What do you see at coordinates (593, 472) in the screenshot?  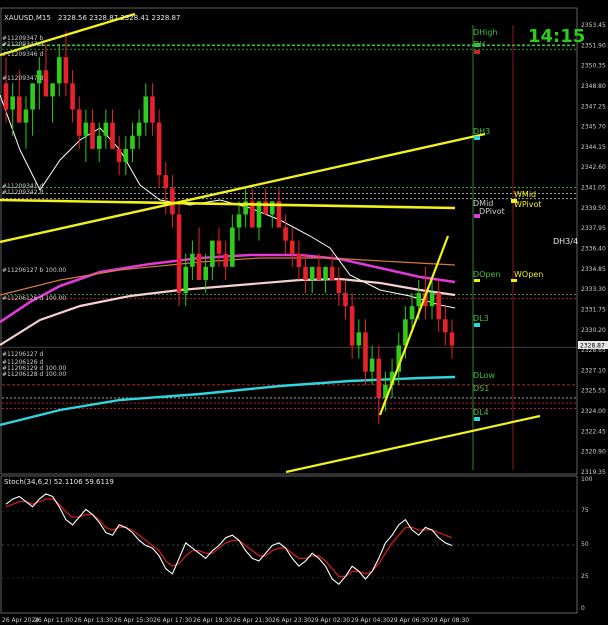 I see `price-axis-label: 2319.35` at bounding box center [593, 472].